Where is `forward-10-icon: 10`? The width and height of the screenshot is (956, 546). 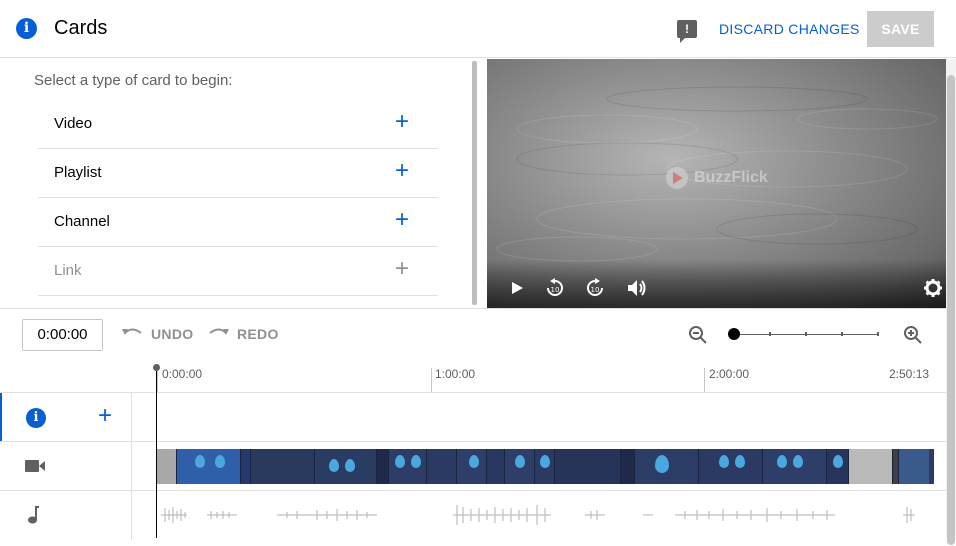 forward-10-icon: 10 is located at coordinates (595, 288).